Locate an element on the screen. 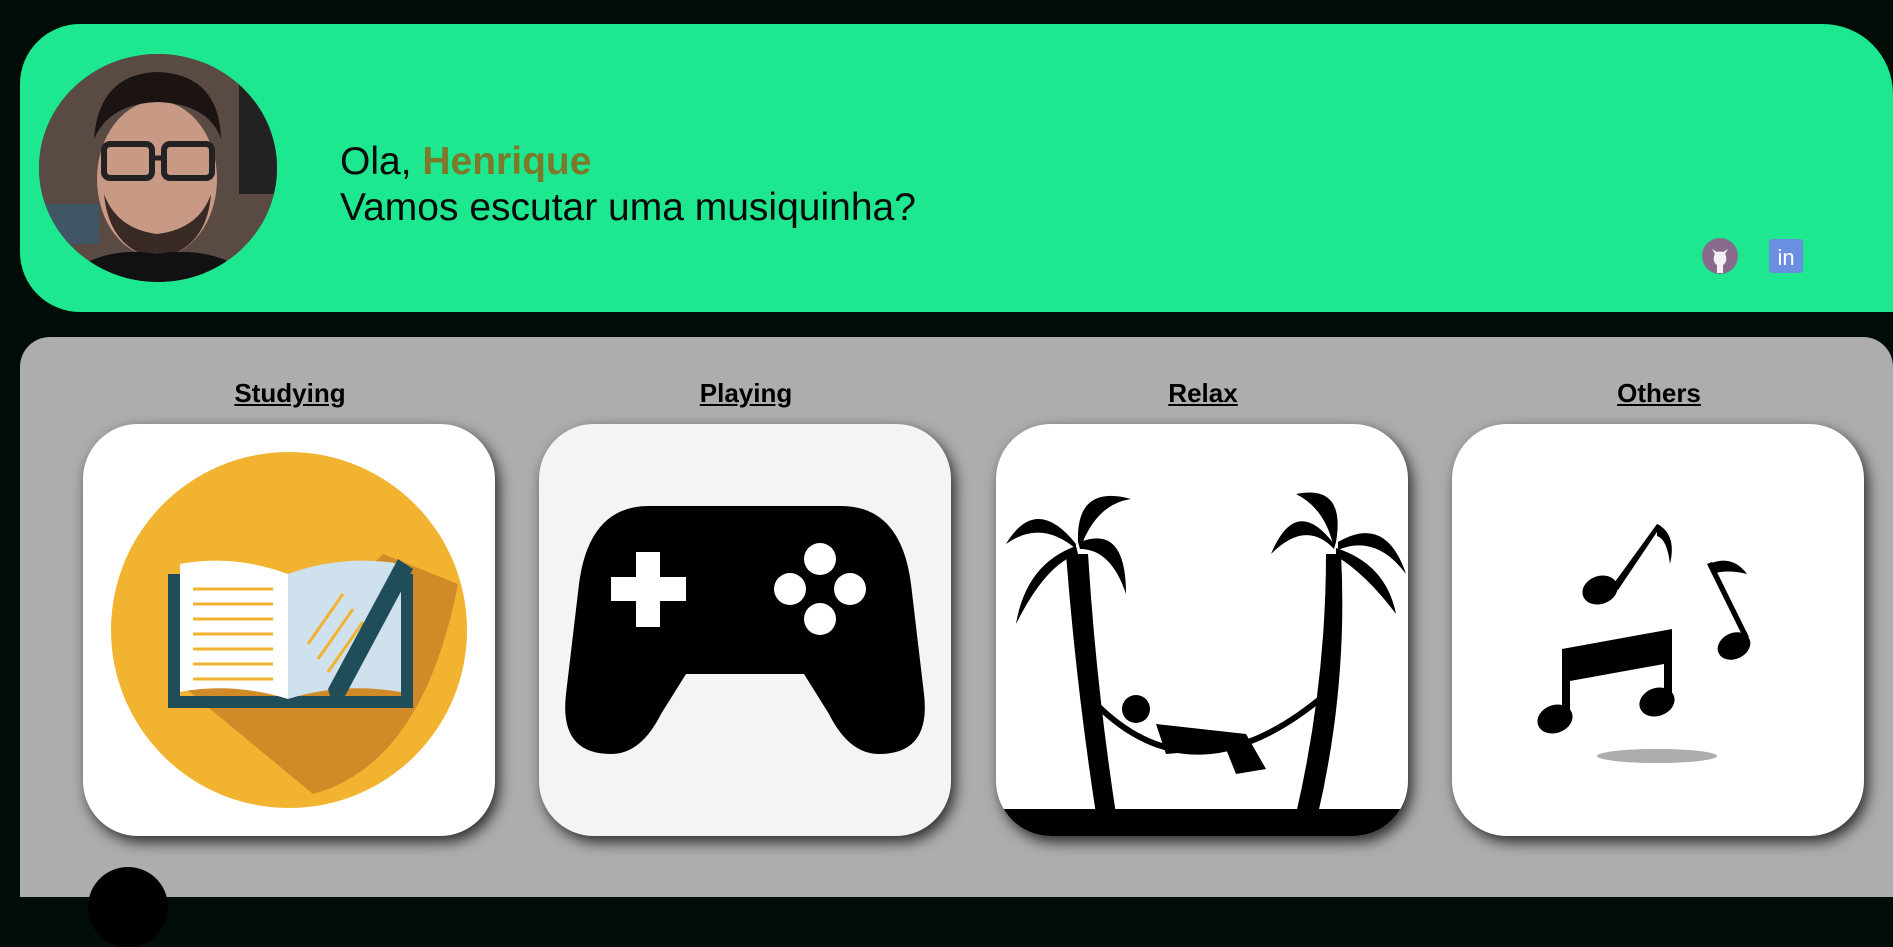 The image size is (1893, 947). profile-avatar is located at coordinates (158, 168).